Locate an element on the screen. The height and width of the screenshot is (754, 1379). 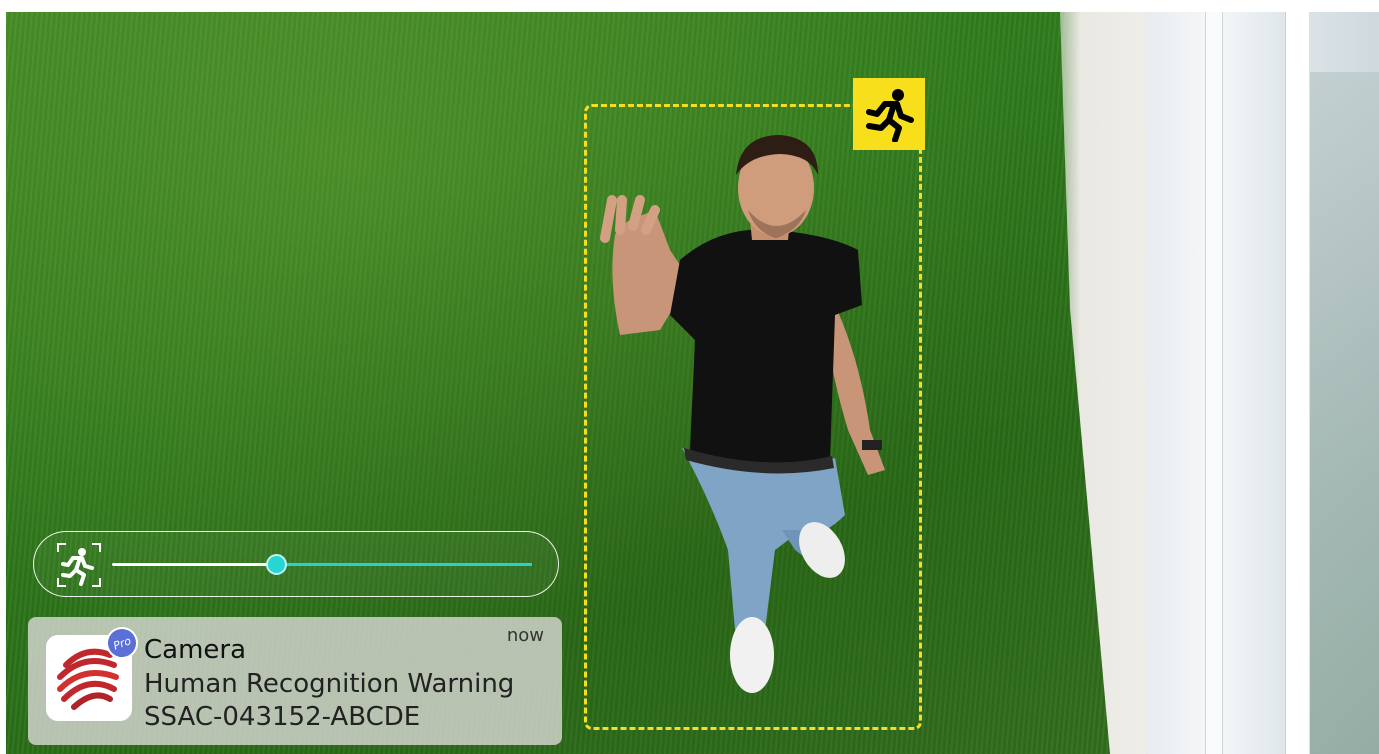
slider-track is located at coordinates (322, 564).